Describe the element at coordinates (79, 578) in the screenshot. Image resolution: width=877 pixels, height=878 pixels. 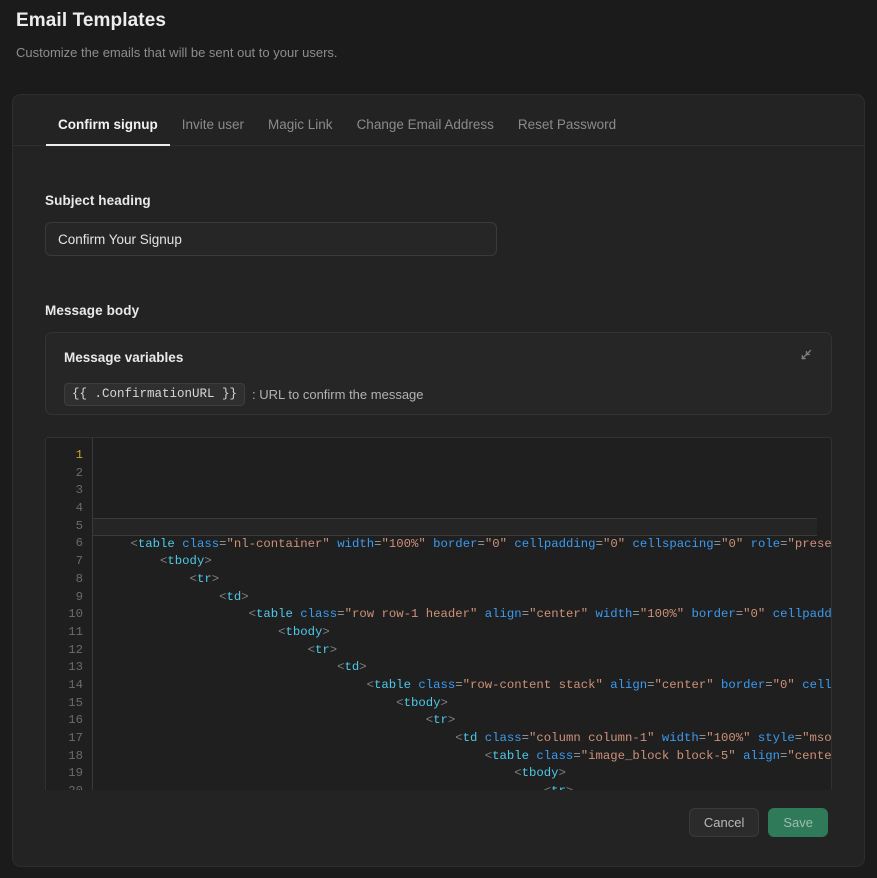
I see `line-number: 8` at that location.